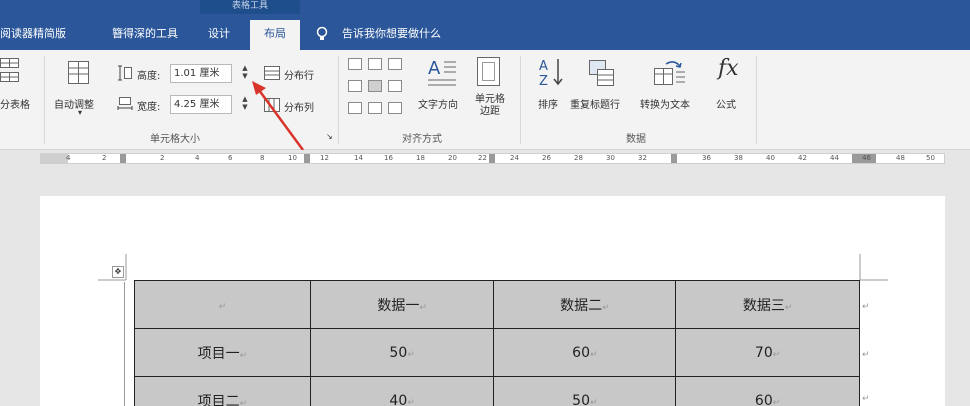 The height and width of the screenshot is (406, 970). I want to click on page-left-margin-guide, so click(124, 344).